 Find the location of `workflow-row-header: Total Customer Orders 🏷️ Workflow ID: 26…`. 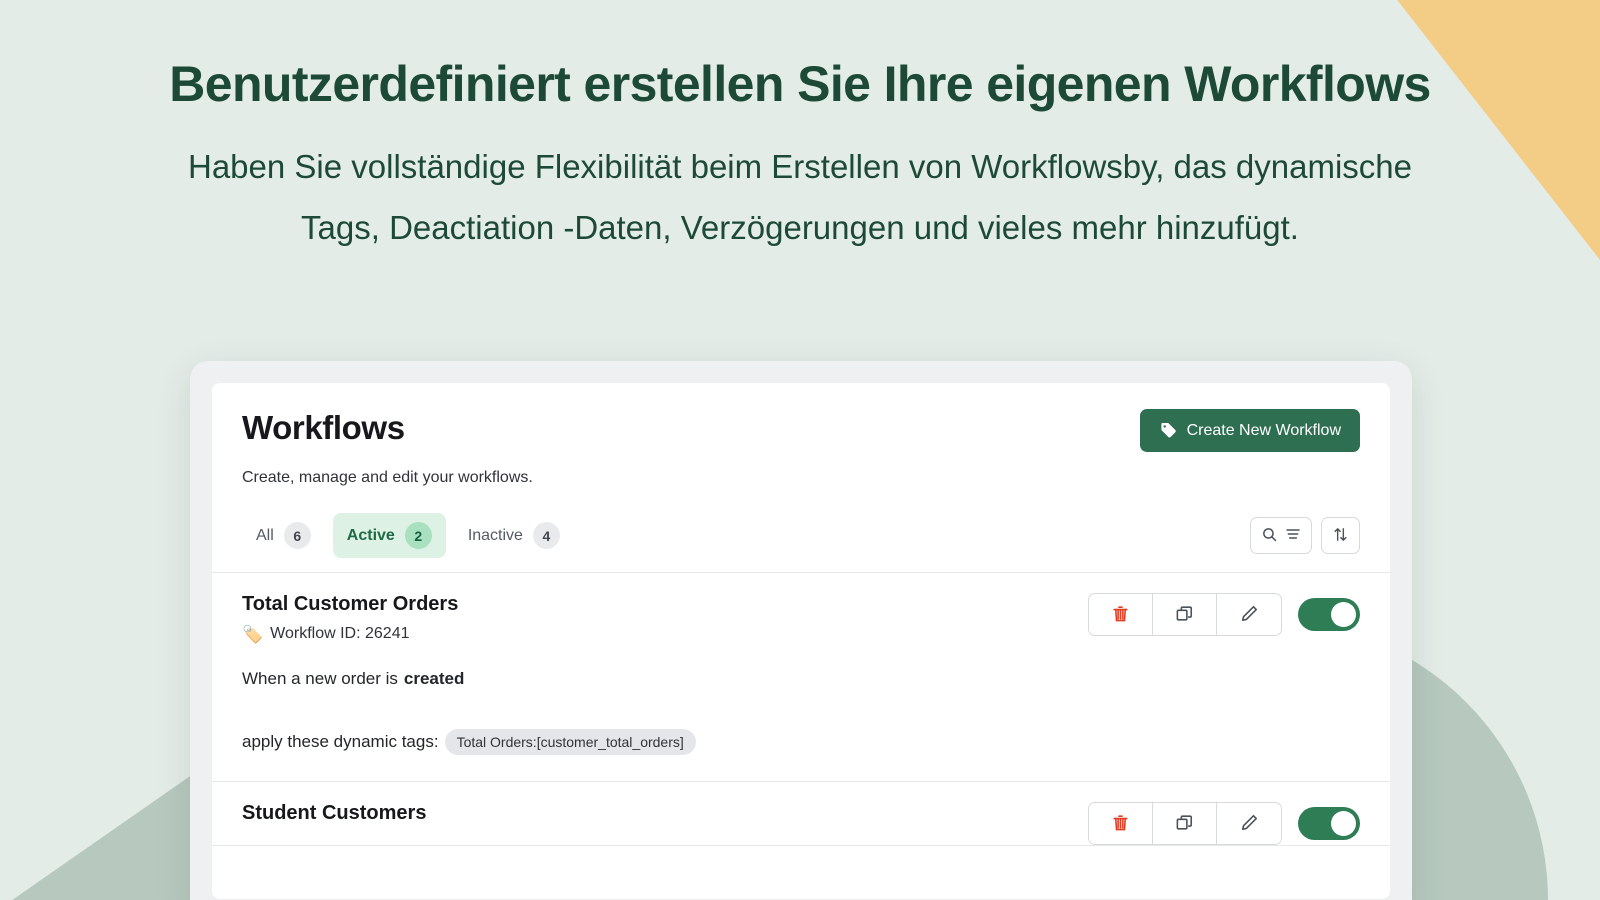

workflow-row-header: Total Customer Orders 🏷️ Workflow ID: 26… is located at coordinates (801, 618).